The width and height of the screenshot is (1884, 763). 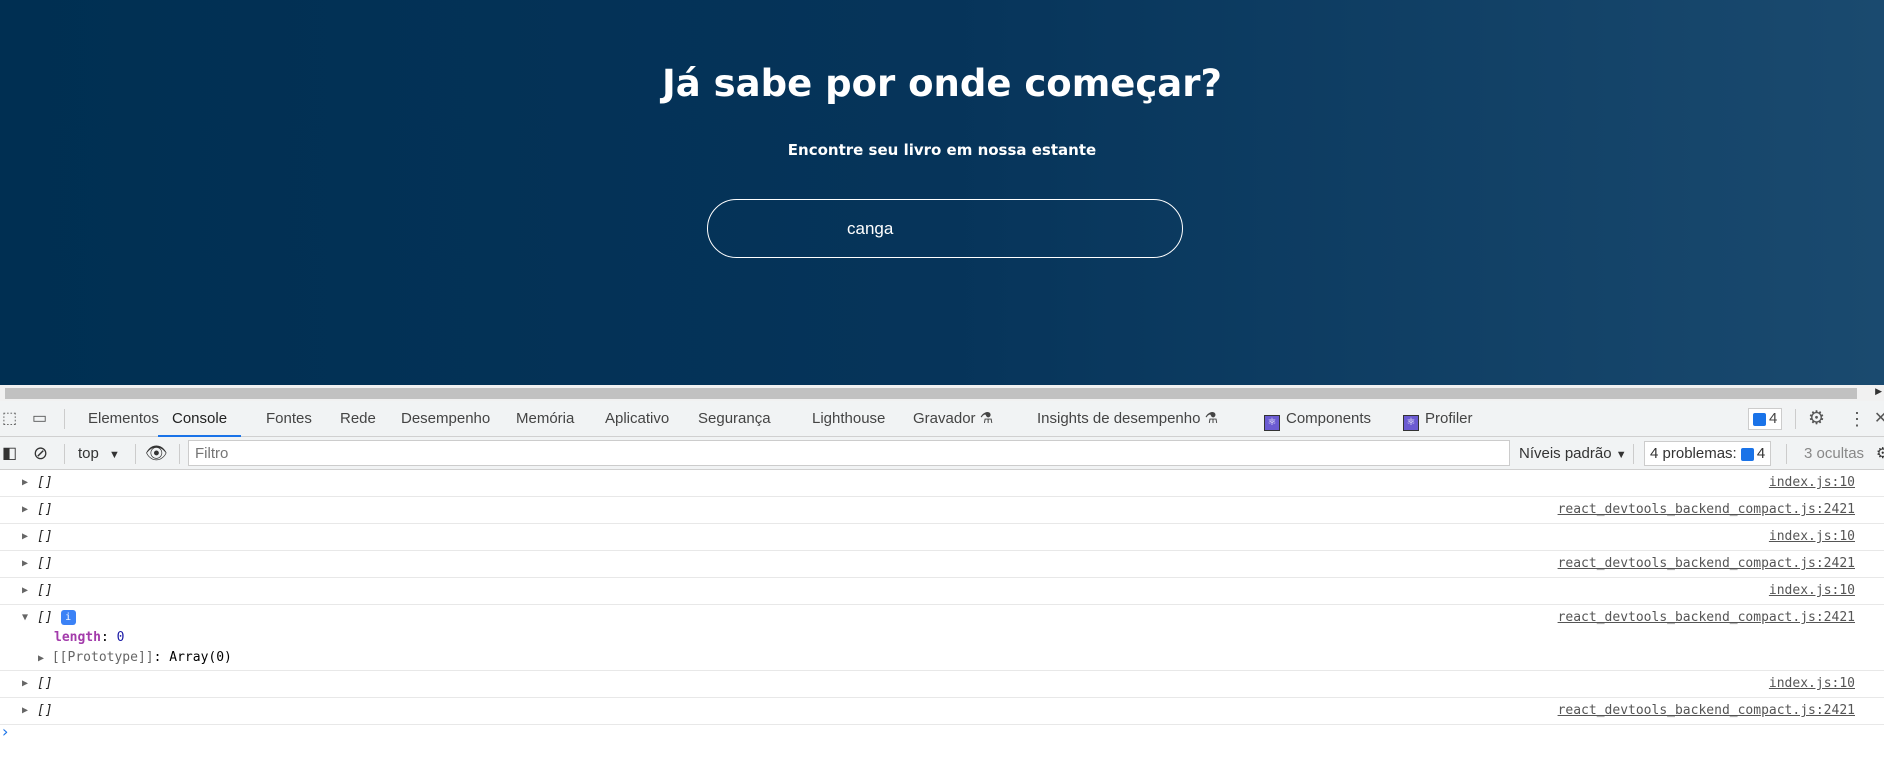 I want to click on device-toolbar-icon: ▭, so click(x=39, y=419).